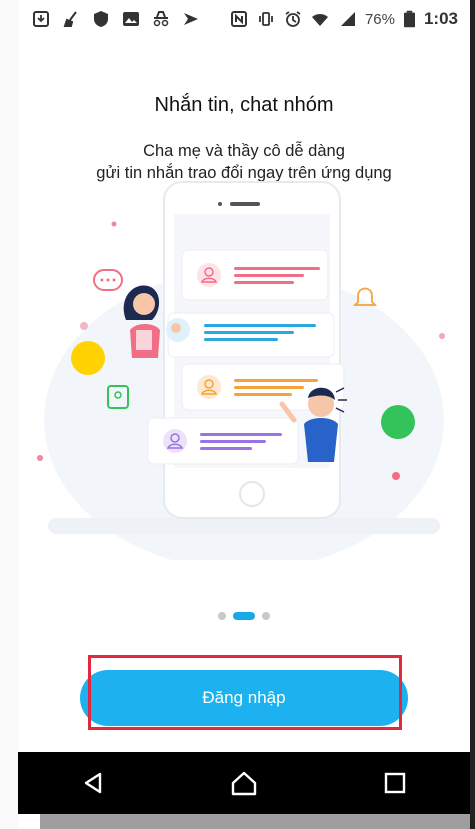  I want to click on status-left-icons, so click(116, 19).